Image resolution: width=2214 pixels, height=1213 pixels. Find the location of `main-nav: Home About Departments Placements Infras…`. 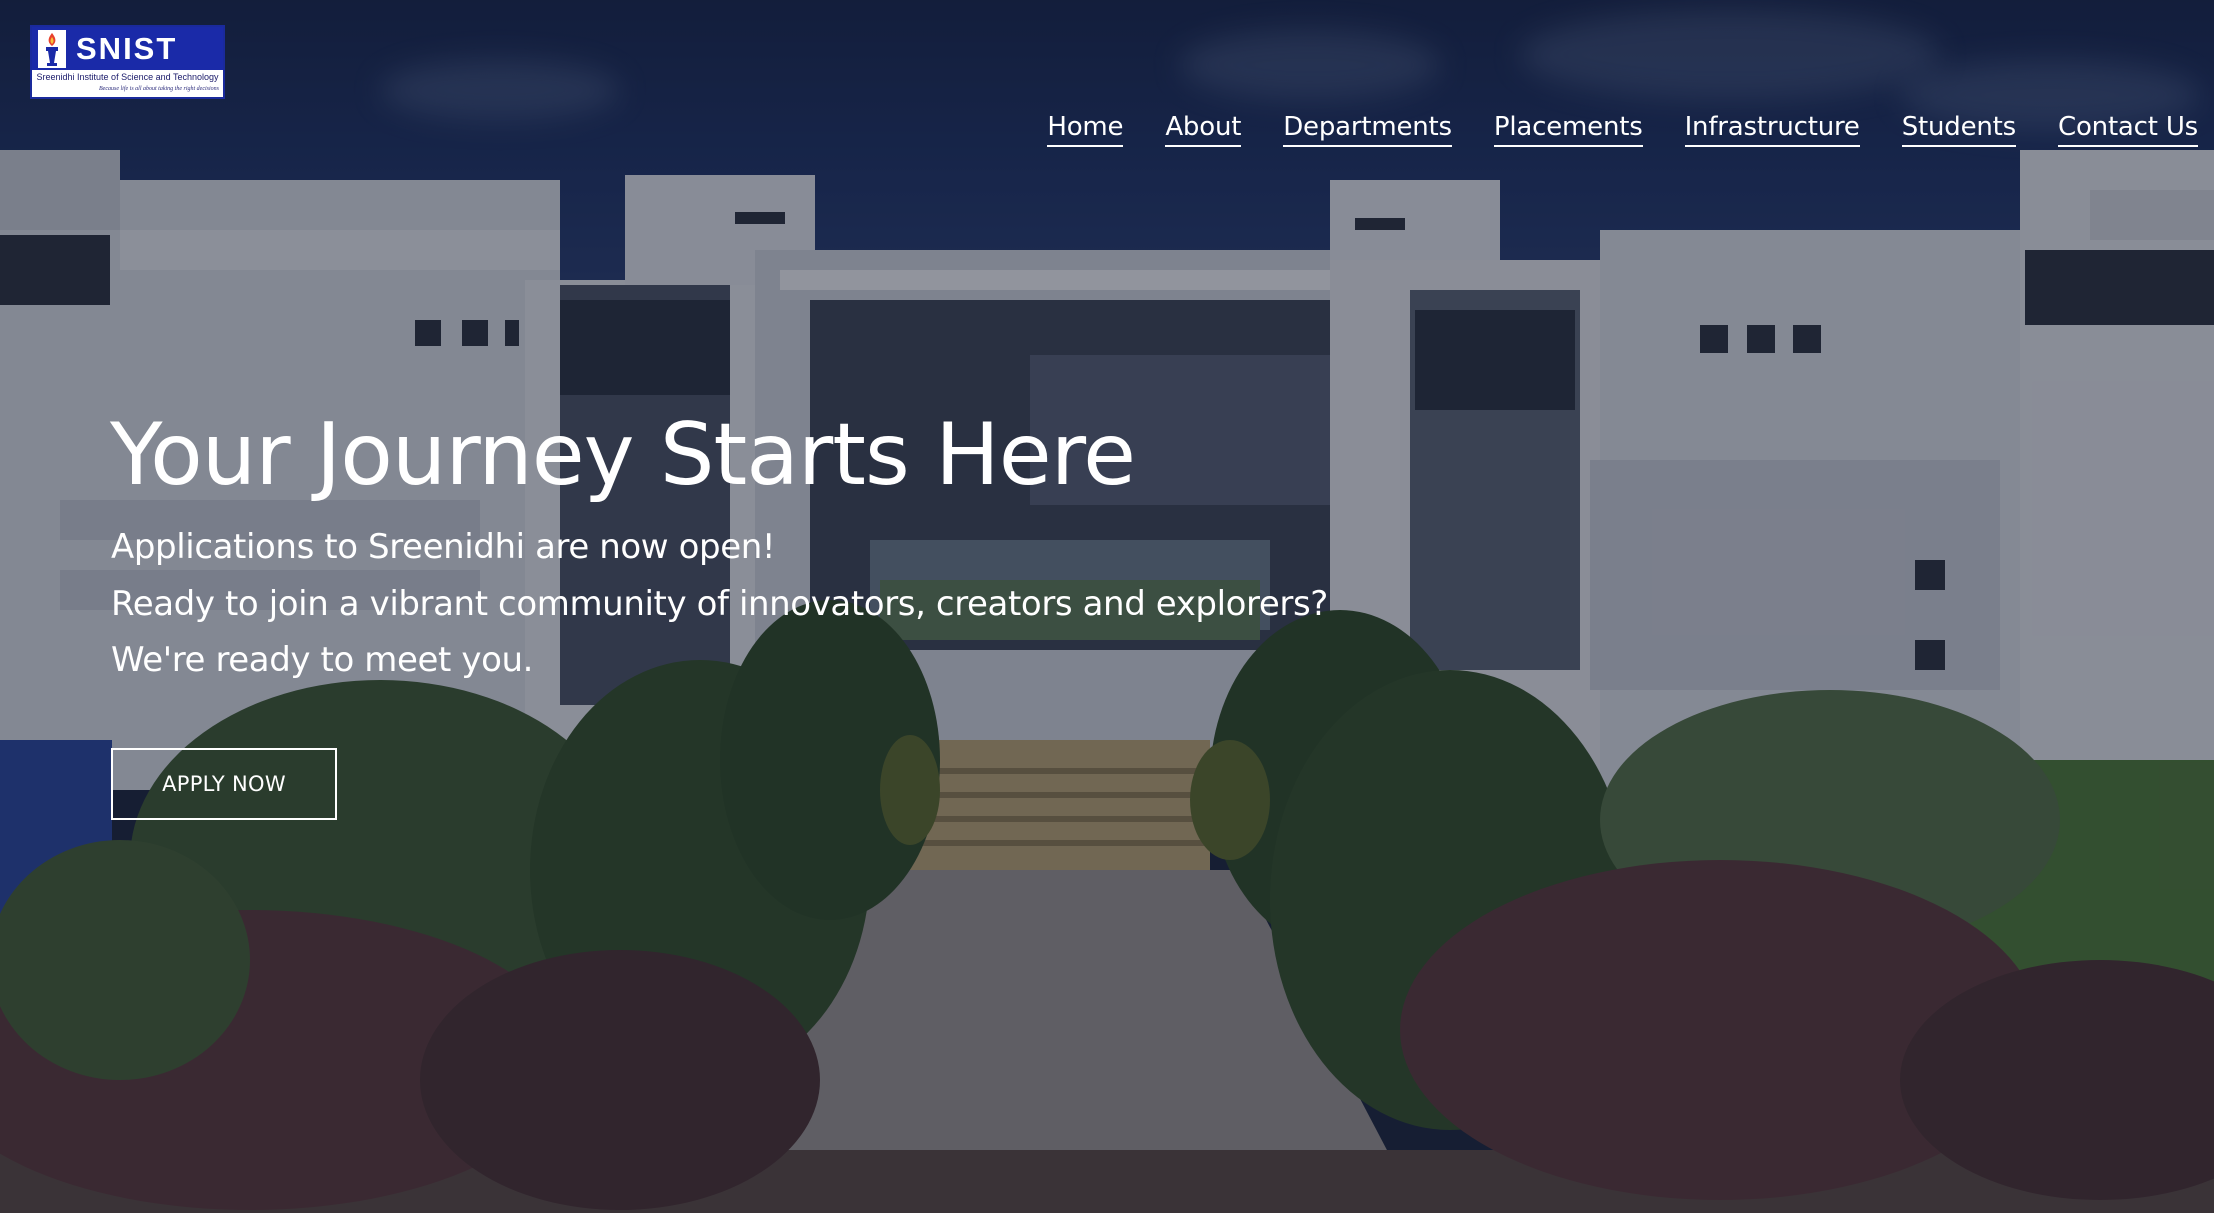

main-nav: Home About Departments Placements Infras… is located at coordinates (1601, 129).